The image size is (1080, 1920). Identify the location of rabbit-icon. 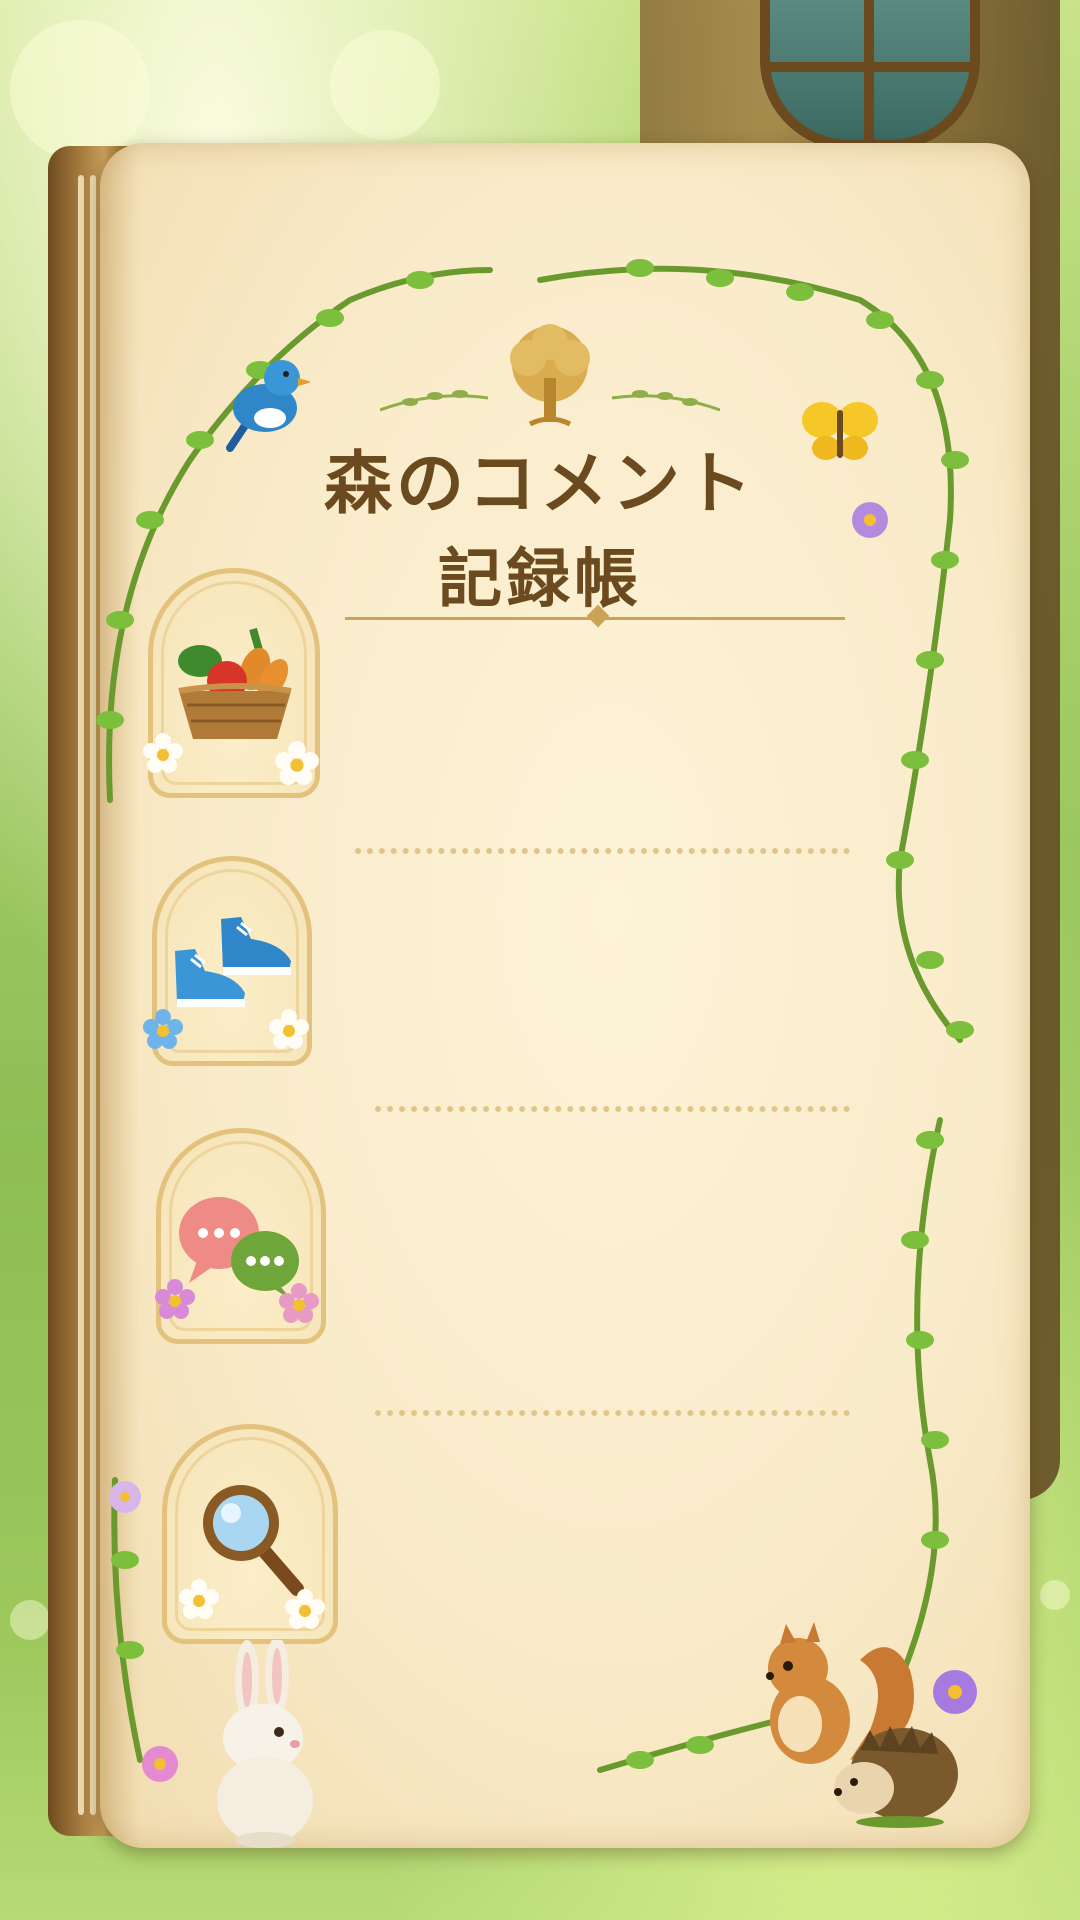
(265, 1745).